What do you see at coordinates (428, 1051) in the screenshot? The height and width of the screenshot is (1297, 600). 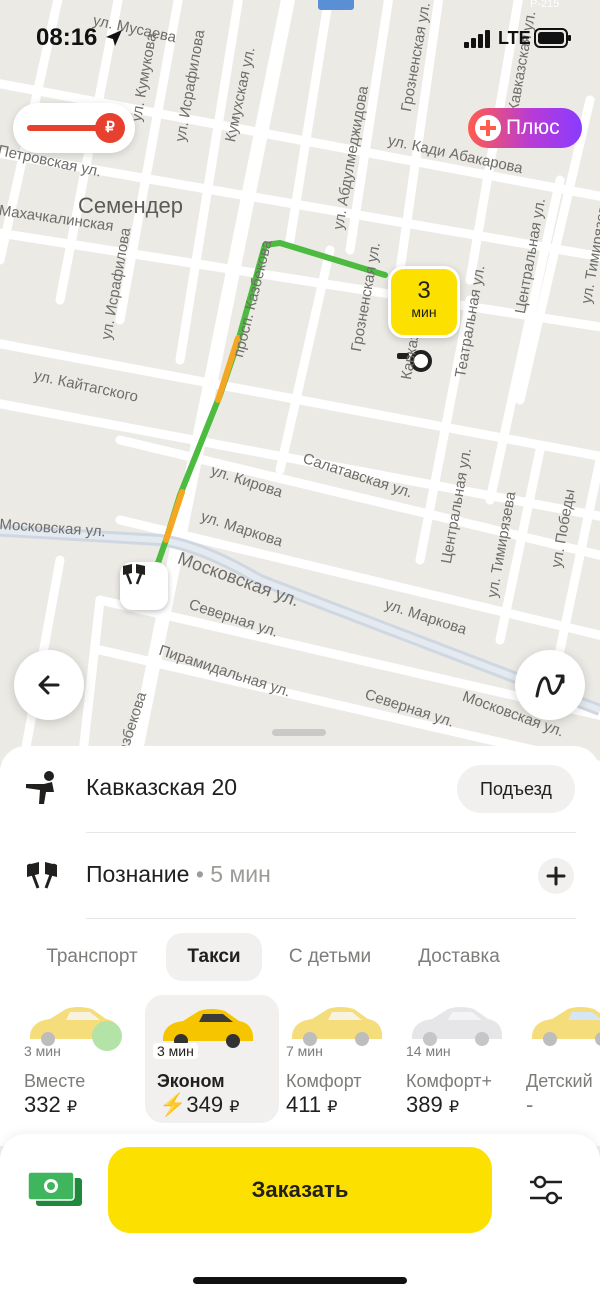 I see `tariff-eta: 14 мин` at bounding box center [428, 1051].